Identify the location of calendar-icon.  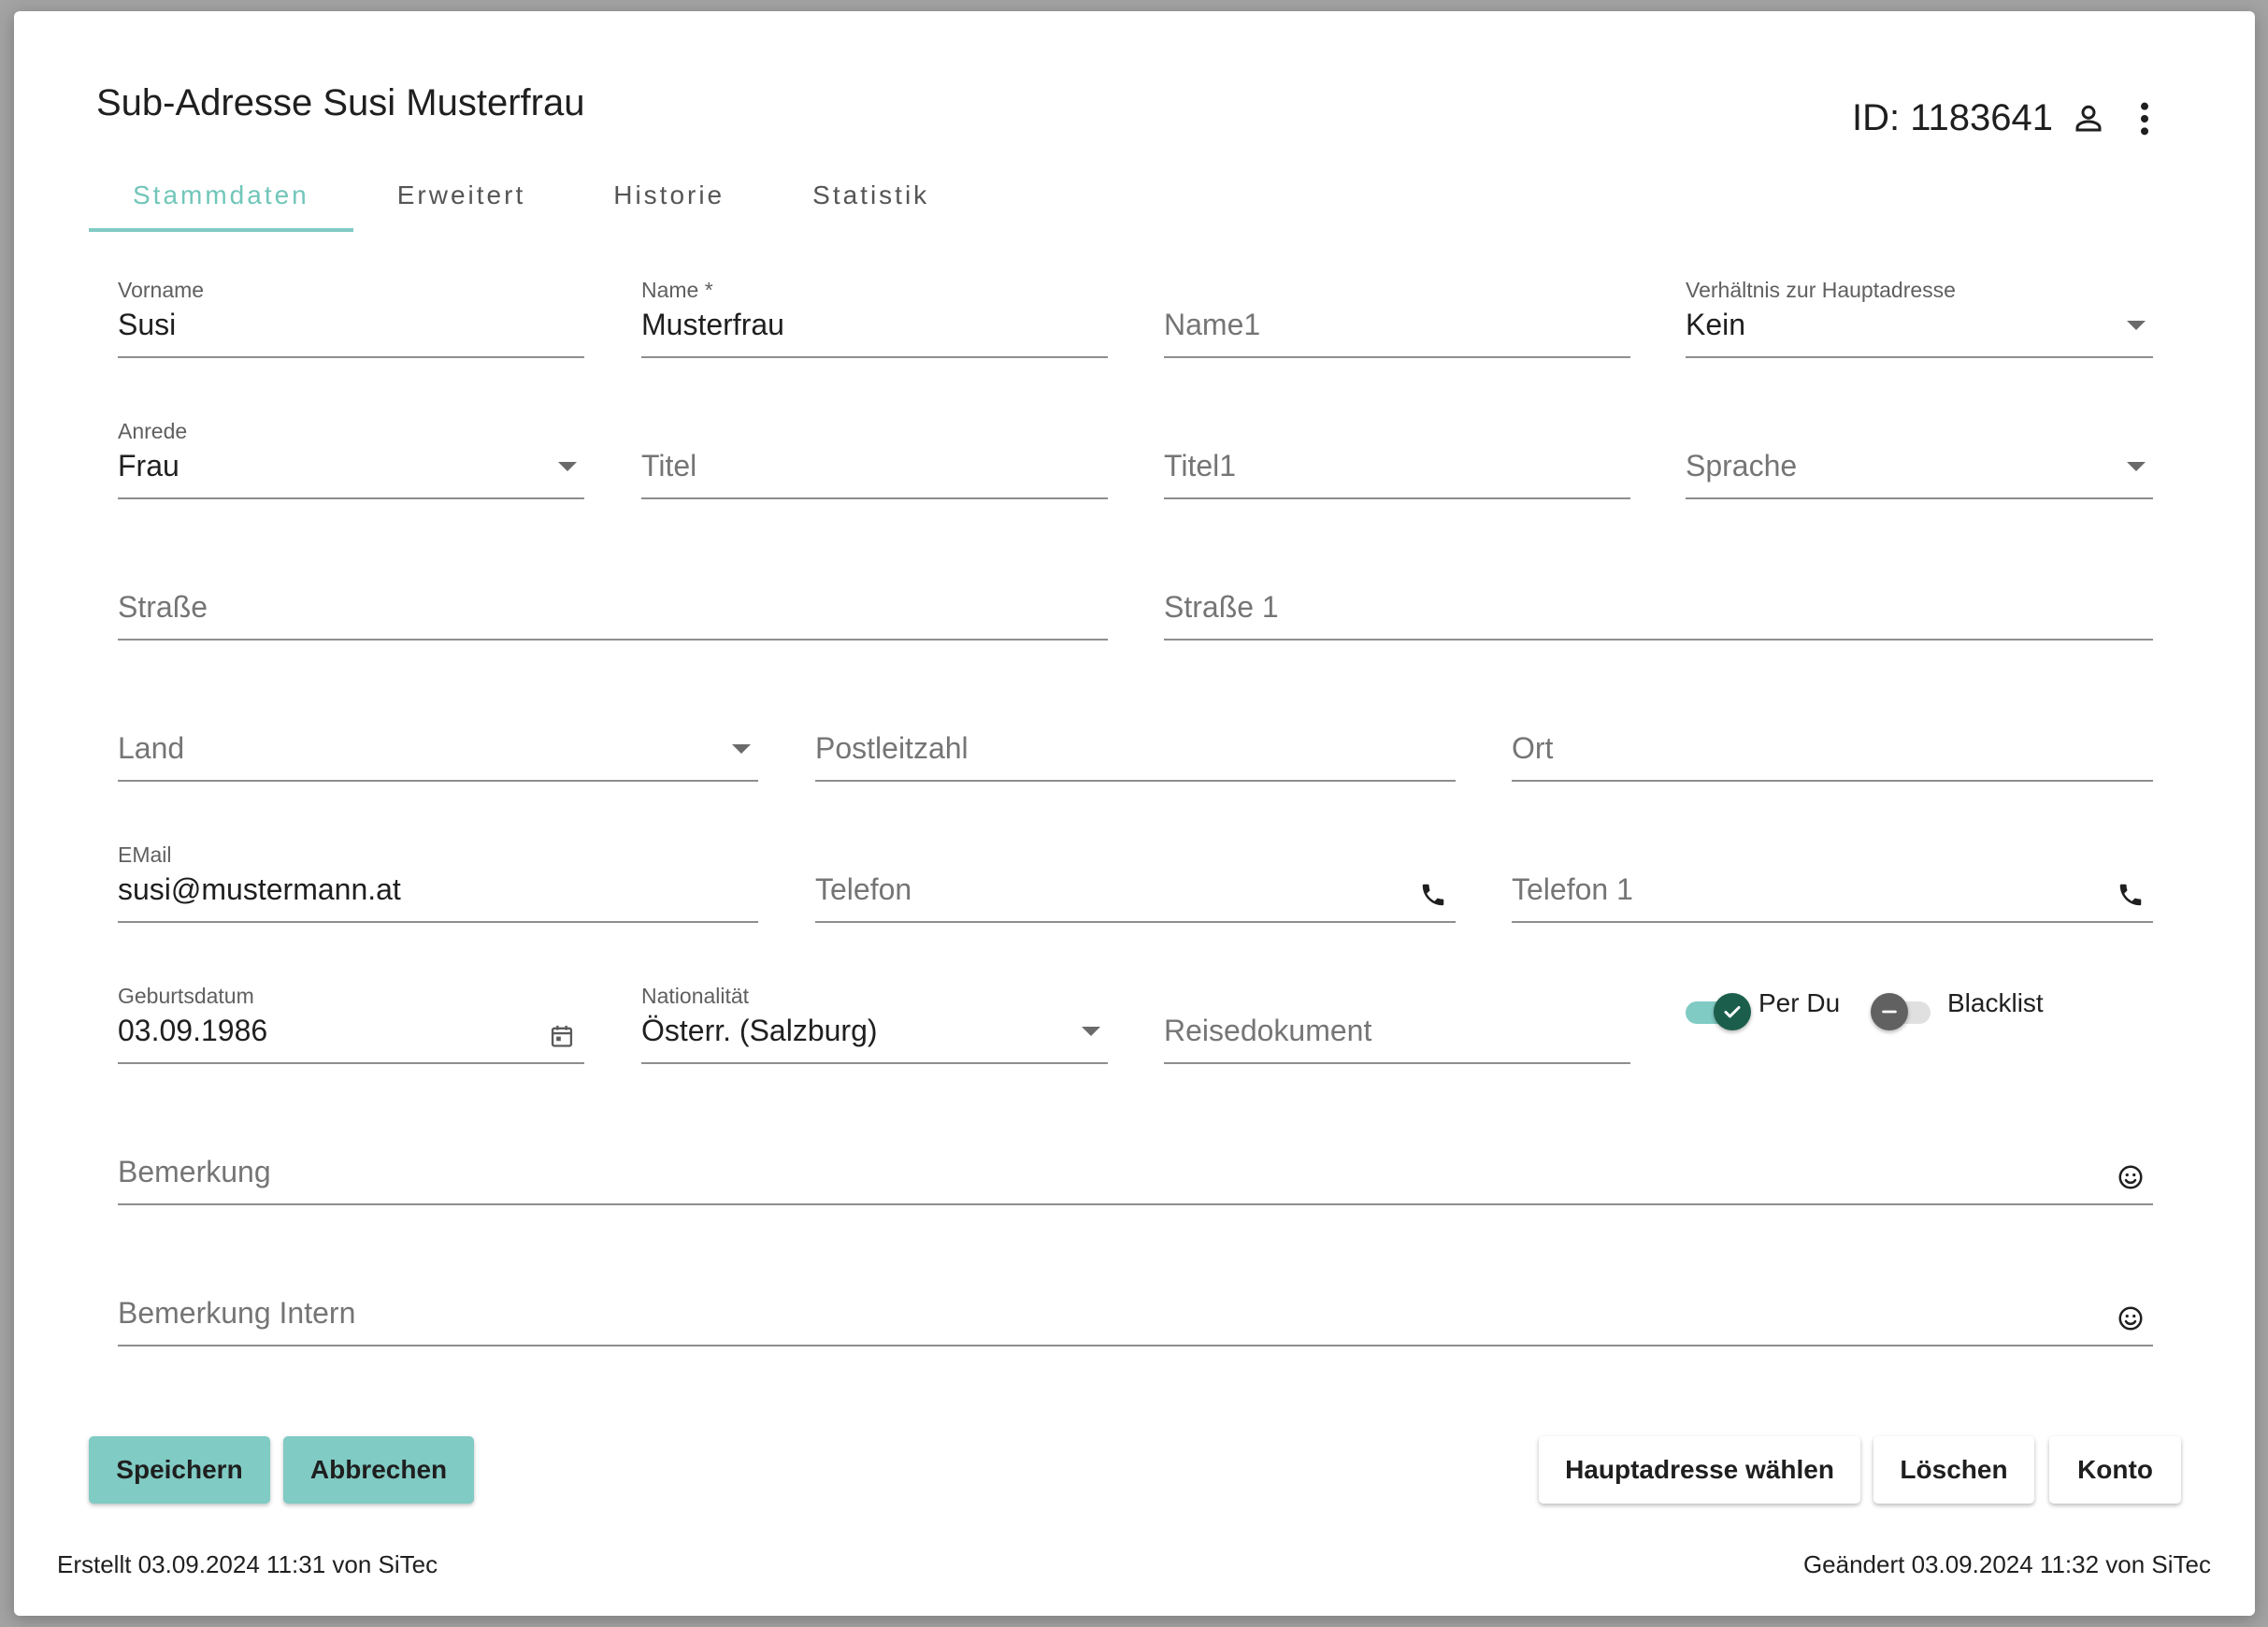
(562, 1036).